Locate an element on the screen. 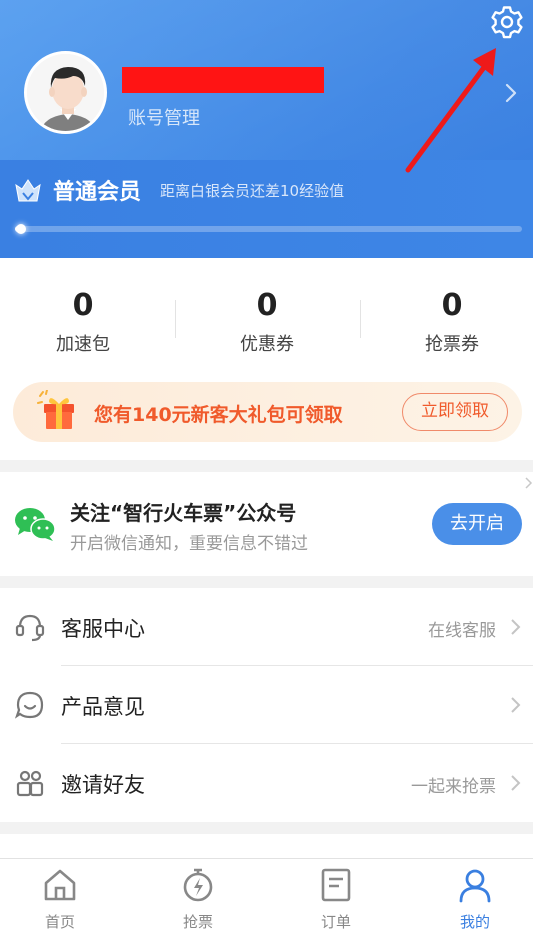 Image resolution: width=533 pixels, height=930 pixels. stat-speed-pack: 0 加速包 is located at coordinates (83, 321).